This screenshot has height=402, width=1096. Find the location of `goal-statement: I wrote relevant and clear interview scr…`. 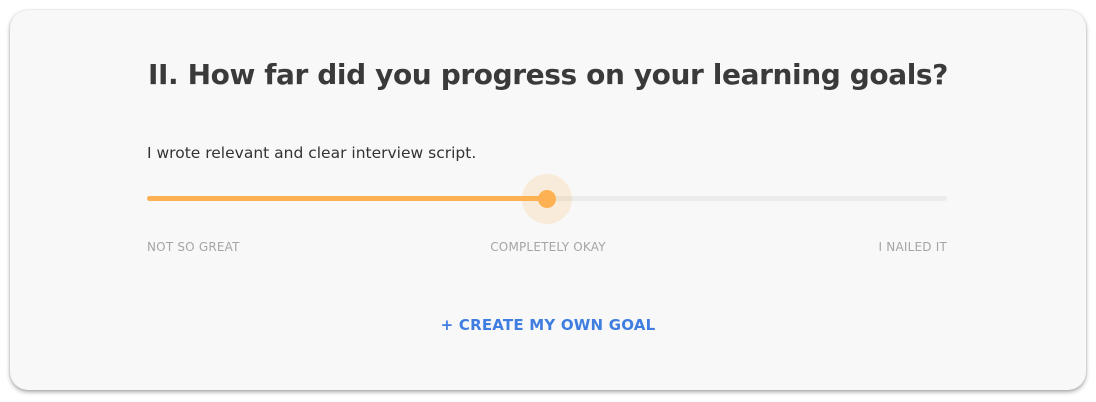

goal-statement: I wrote relevant and clear interview scr… is located at coordinates (312, 153).